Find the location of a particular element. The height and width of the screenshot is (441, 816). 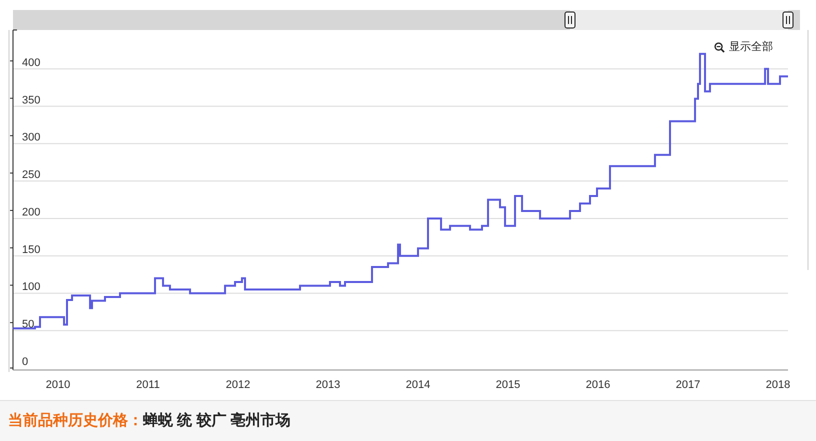

x-tick-label: 2012 is located at coordinates (238, 385).